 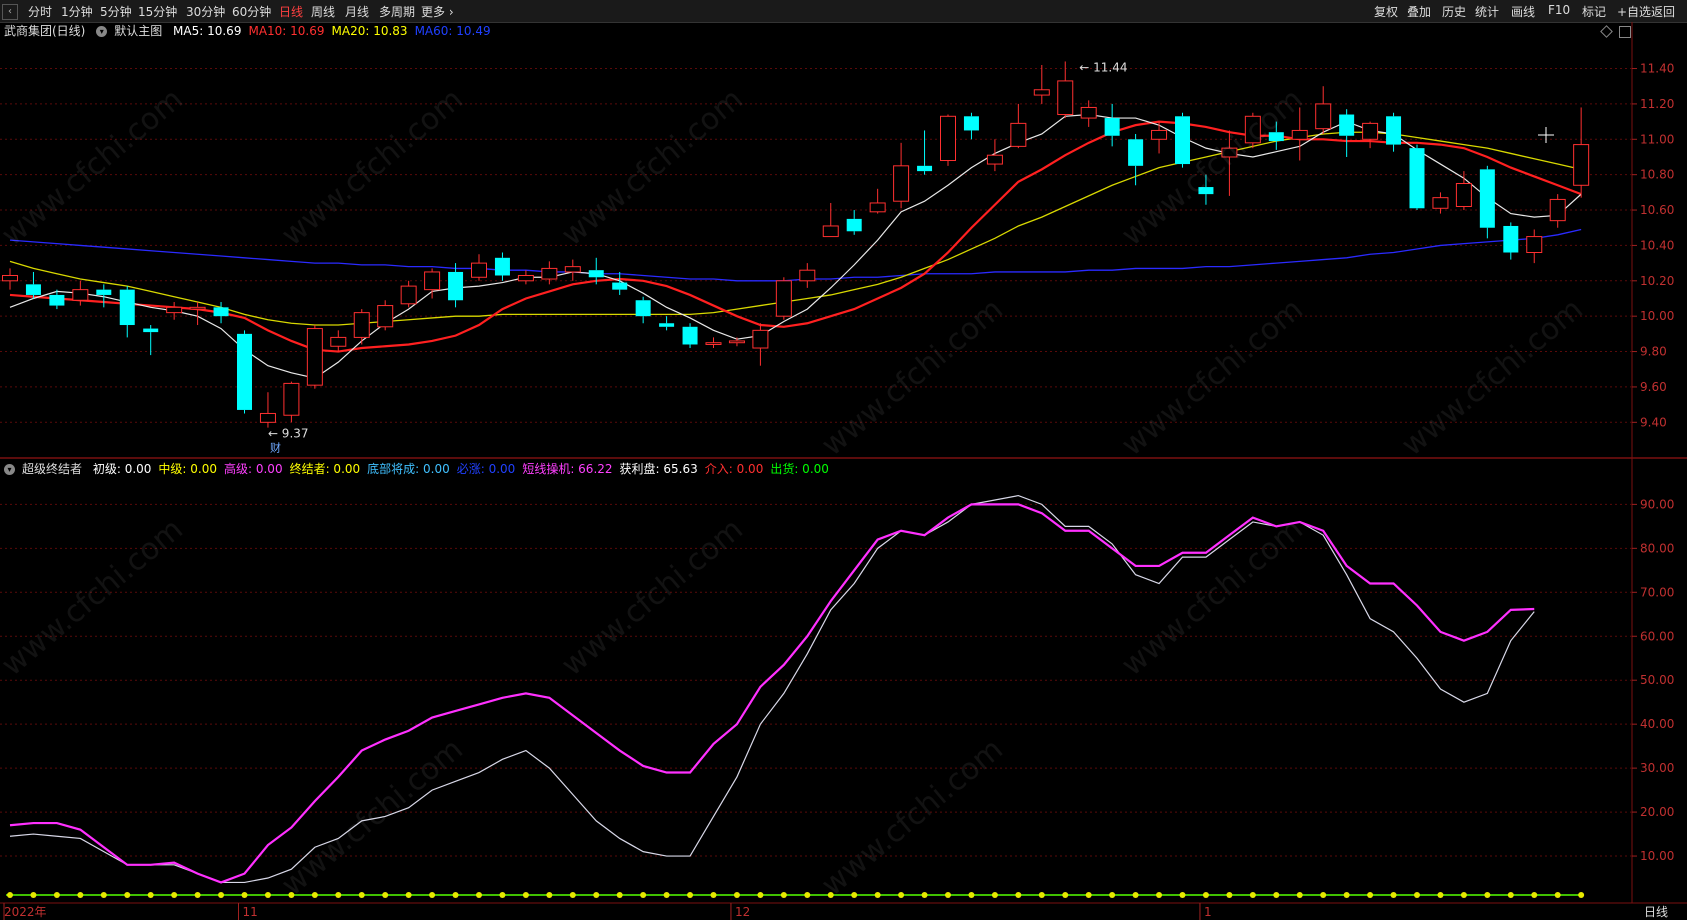 What do you see at coordinates (288, 434) in the screenshot?
I see `low-price-label: ← 9.37` at bounding box center [288, 434].